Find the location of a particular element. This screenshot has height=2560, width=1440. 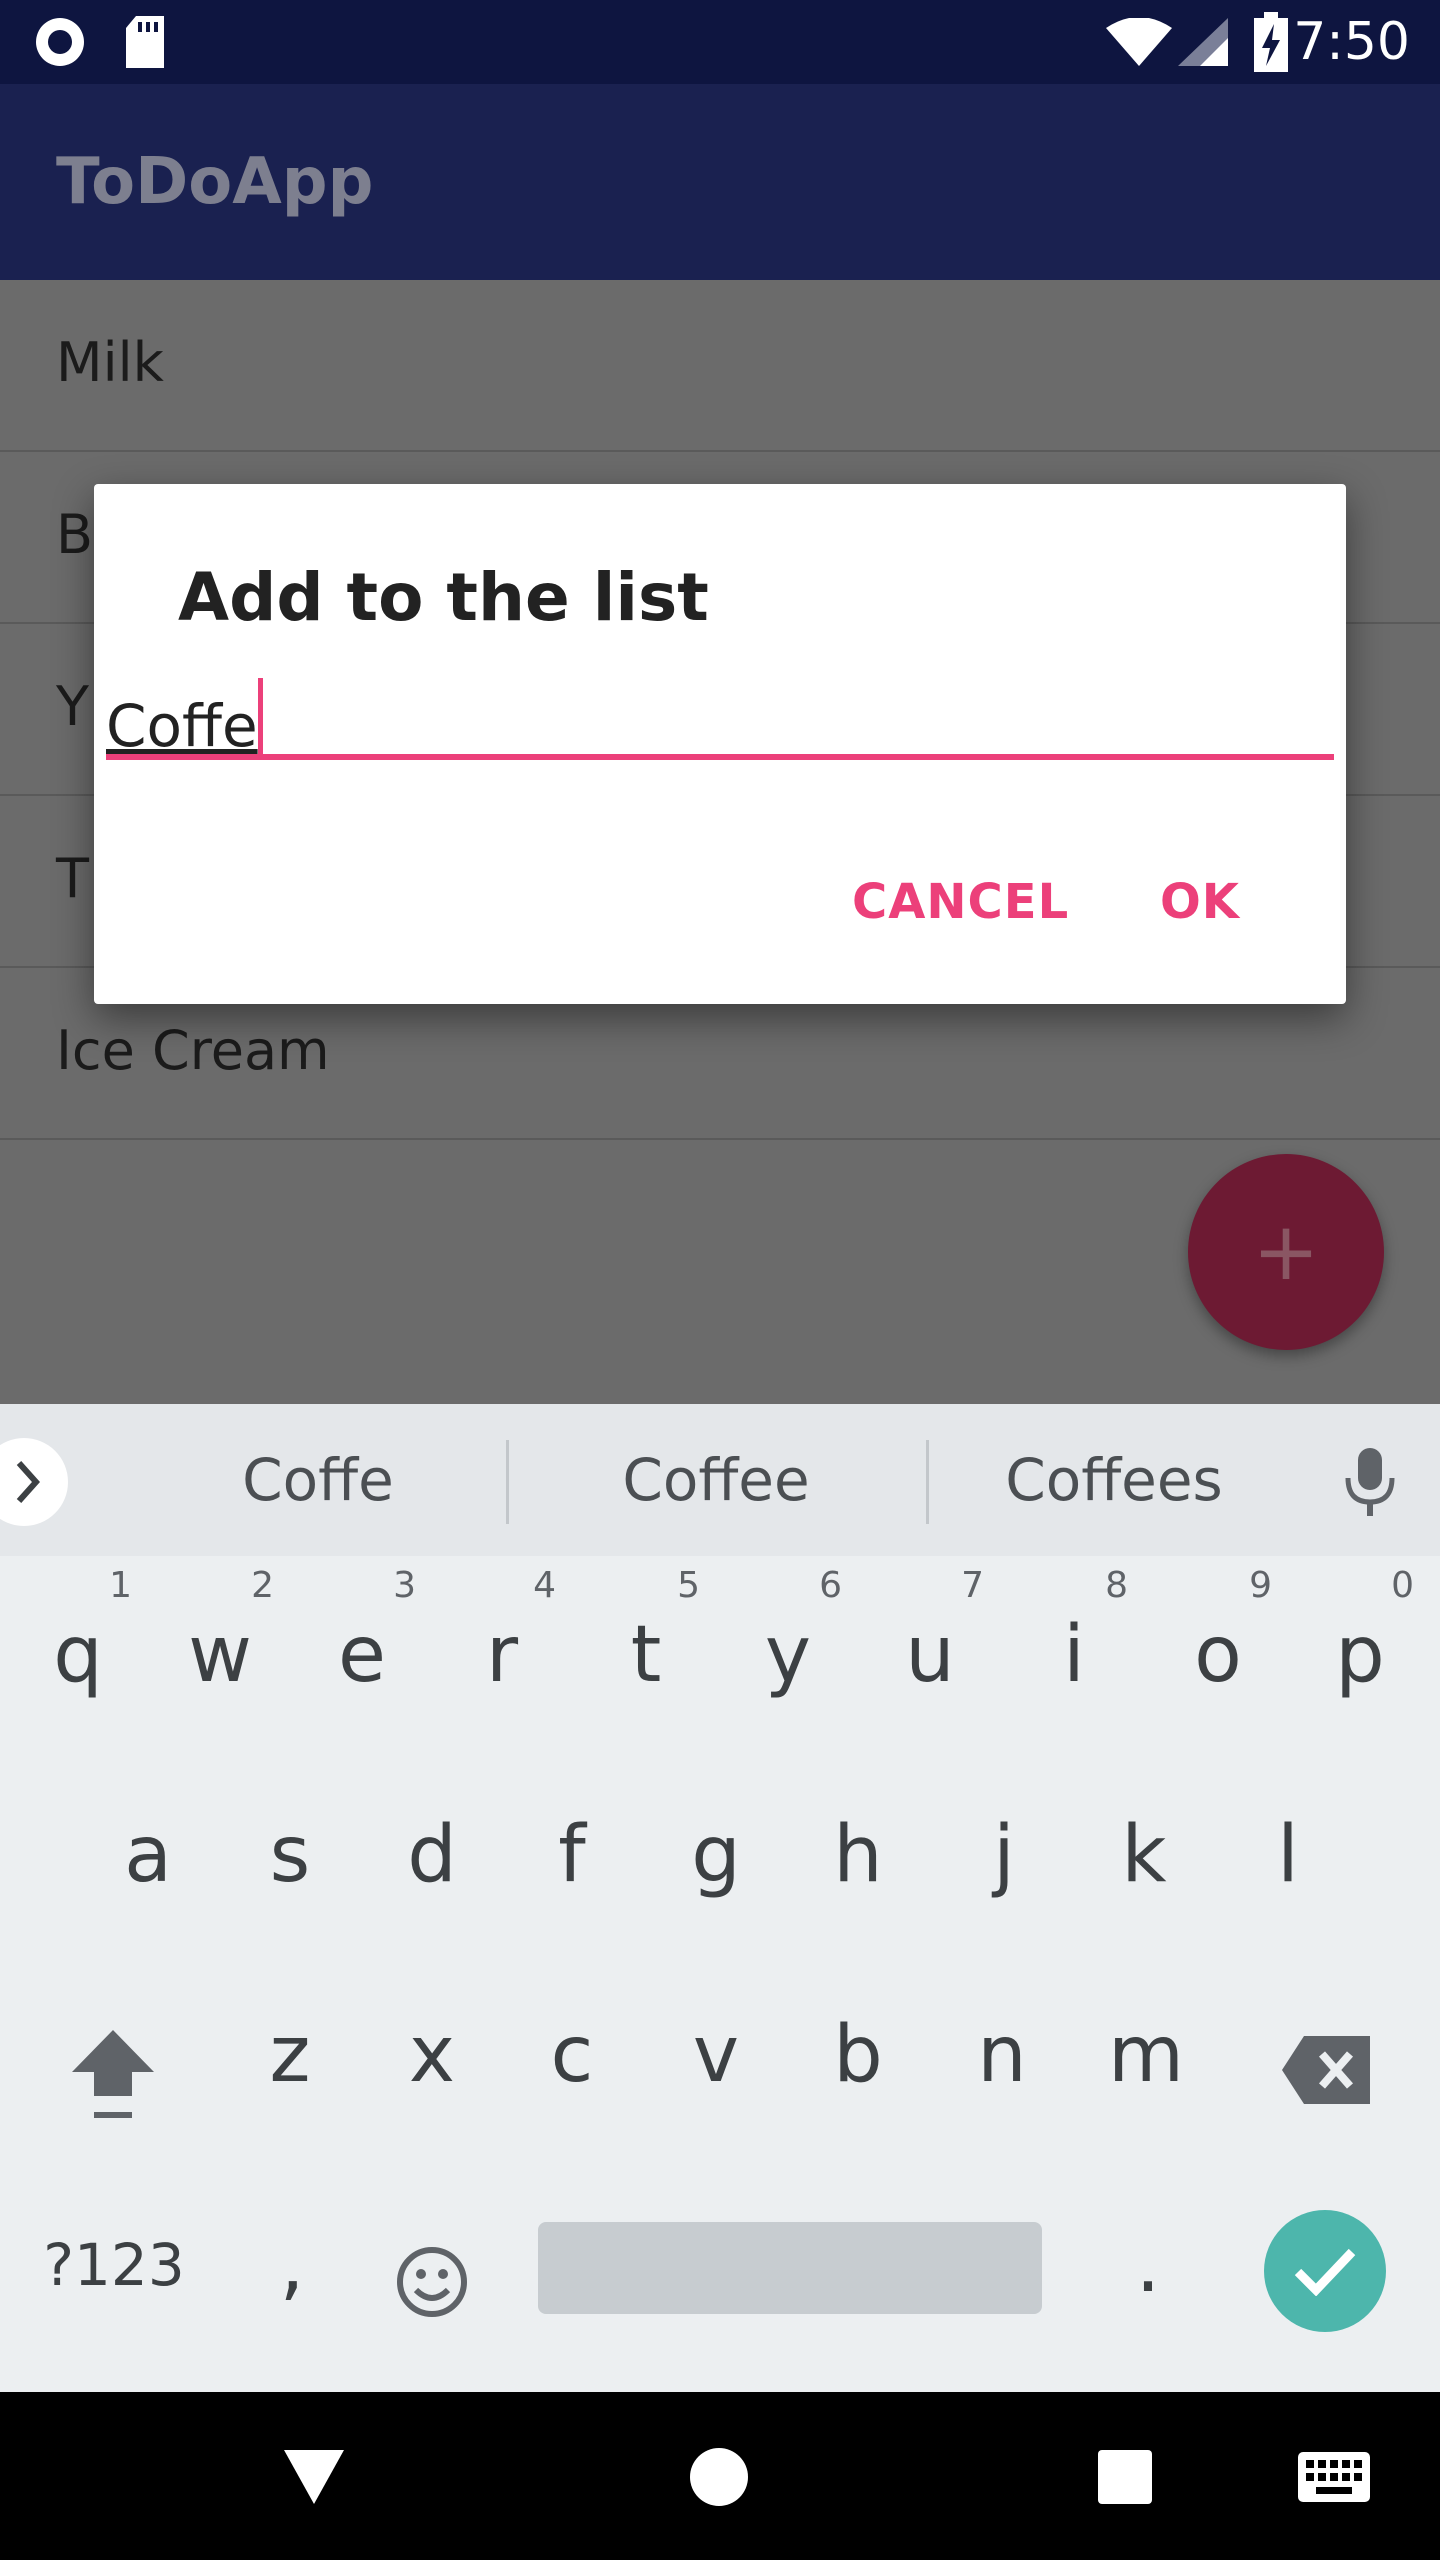

key-n: n is located at coordinates (1002, 2056).